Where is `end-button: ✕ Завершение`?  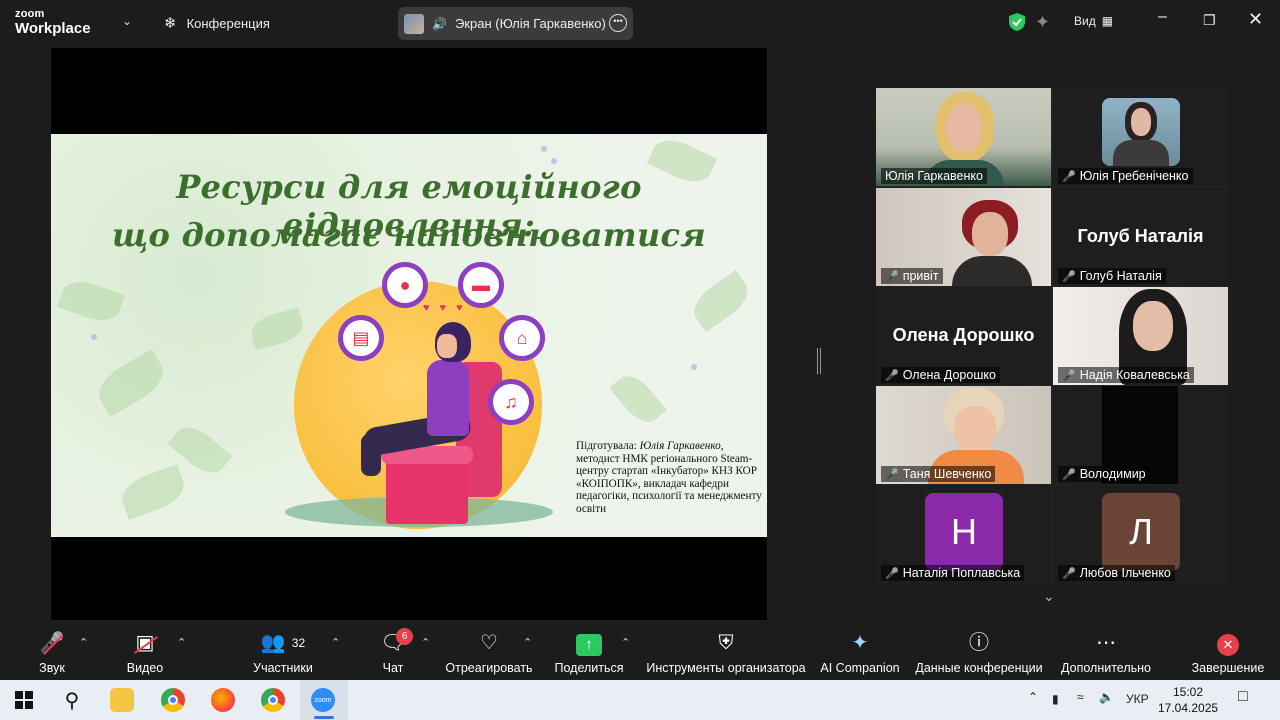 end-button: ✕ Завершение is located at coordinates (1228, 652).